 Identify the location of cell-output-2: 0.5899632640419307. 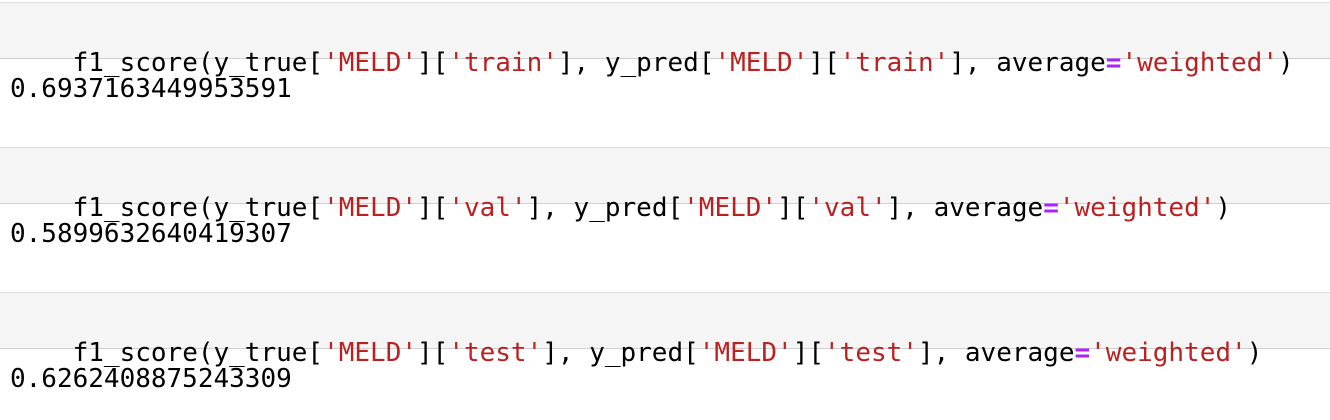
(151, 234).